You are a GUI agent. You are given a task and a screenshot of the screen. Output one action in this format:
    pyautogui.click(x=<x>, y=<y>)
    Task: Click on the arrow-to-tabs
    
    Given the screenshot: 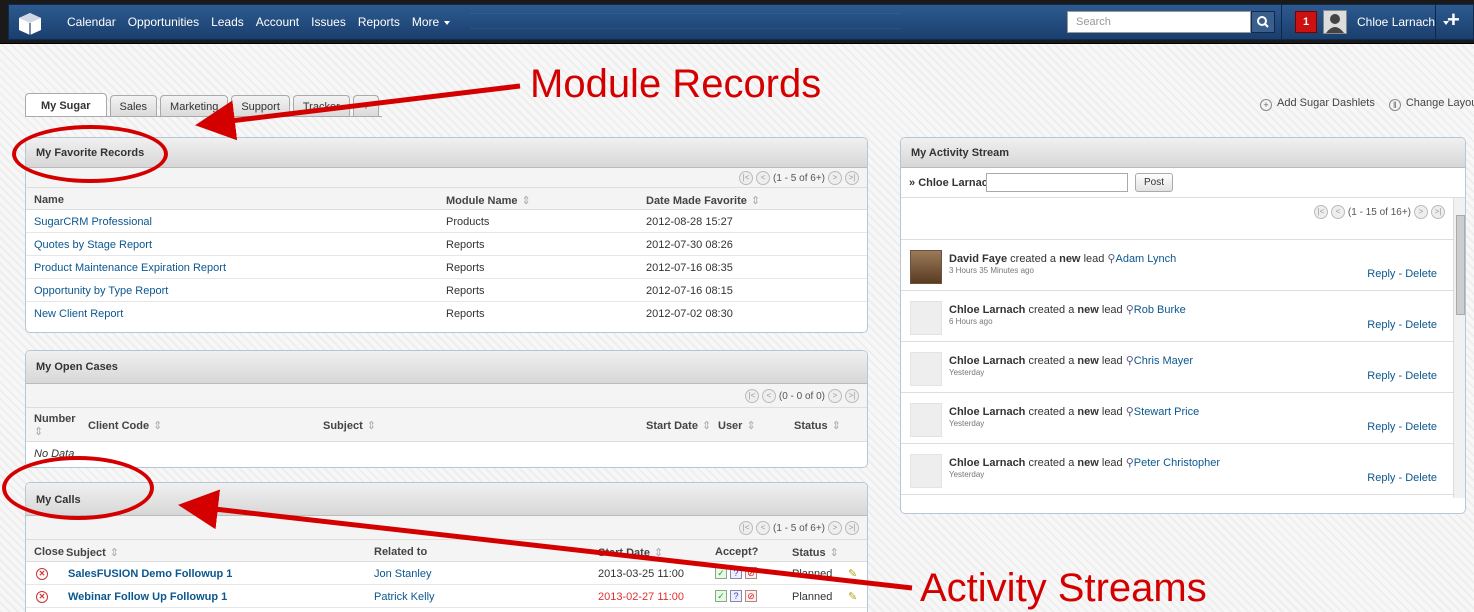 What is the action you would take?
    pyautogui.click(x=358, y=112)
    